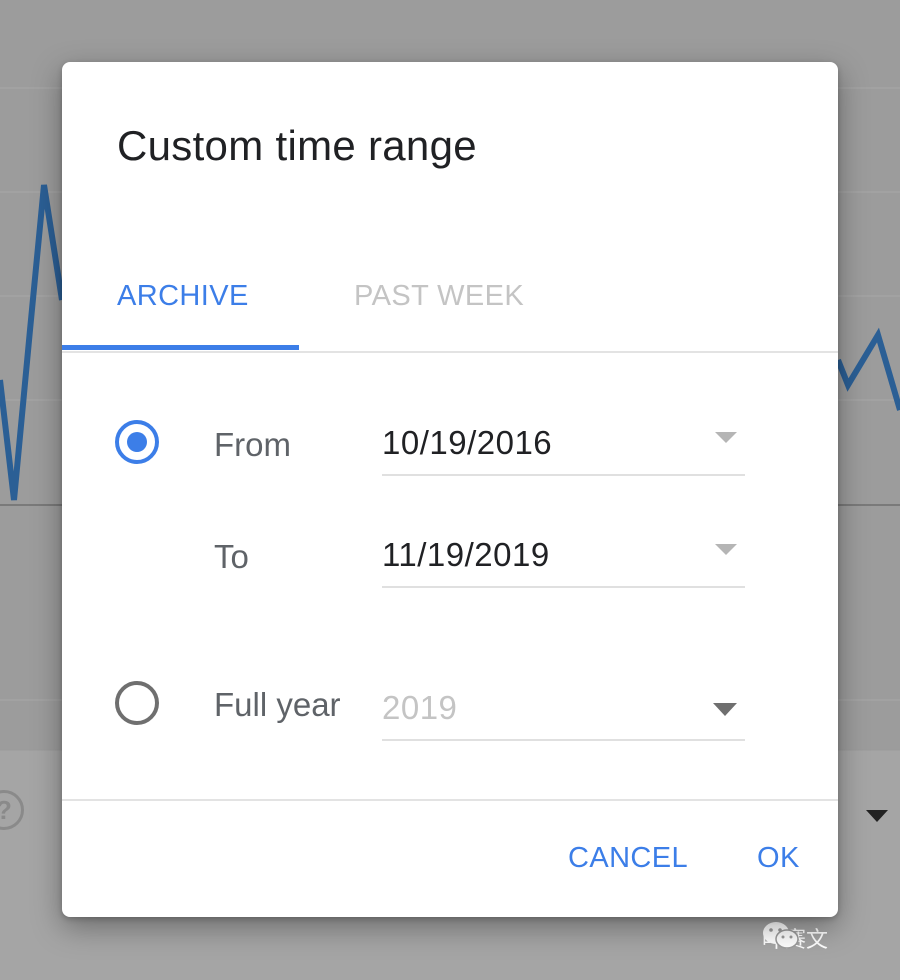  I want to click on full-year-label: Full year, so click(277, 704).